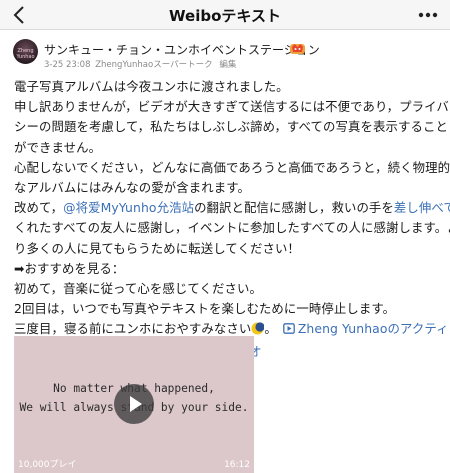 The image size is (450, 473). I want to click on author-name: サンキュー・チョン・ユンホイベントステーション, so click(182, 49).